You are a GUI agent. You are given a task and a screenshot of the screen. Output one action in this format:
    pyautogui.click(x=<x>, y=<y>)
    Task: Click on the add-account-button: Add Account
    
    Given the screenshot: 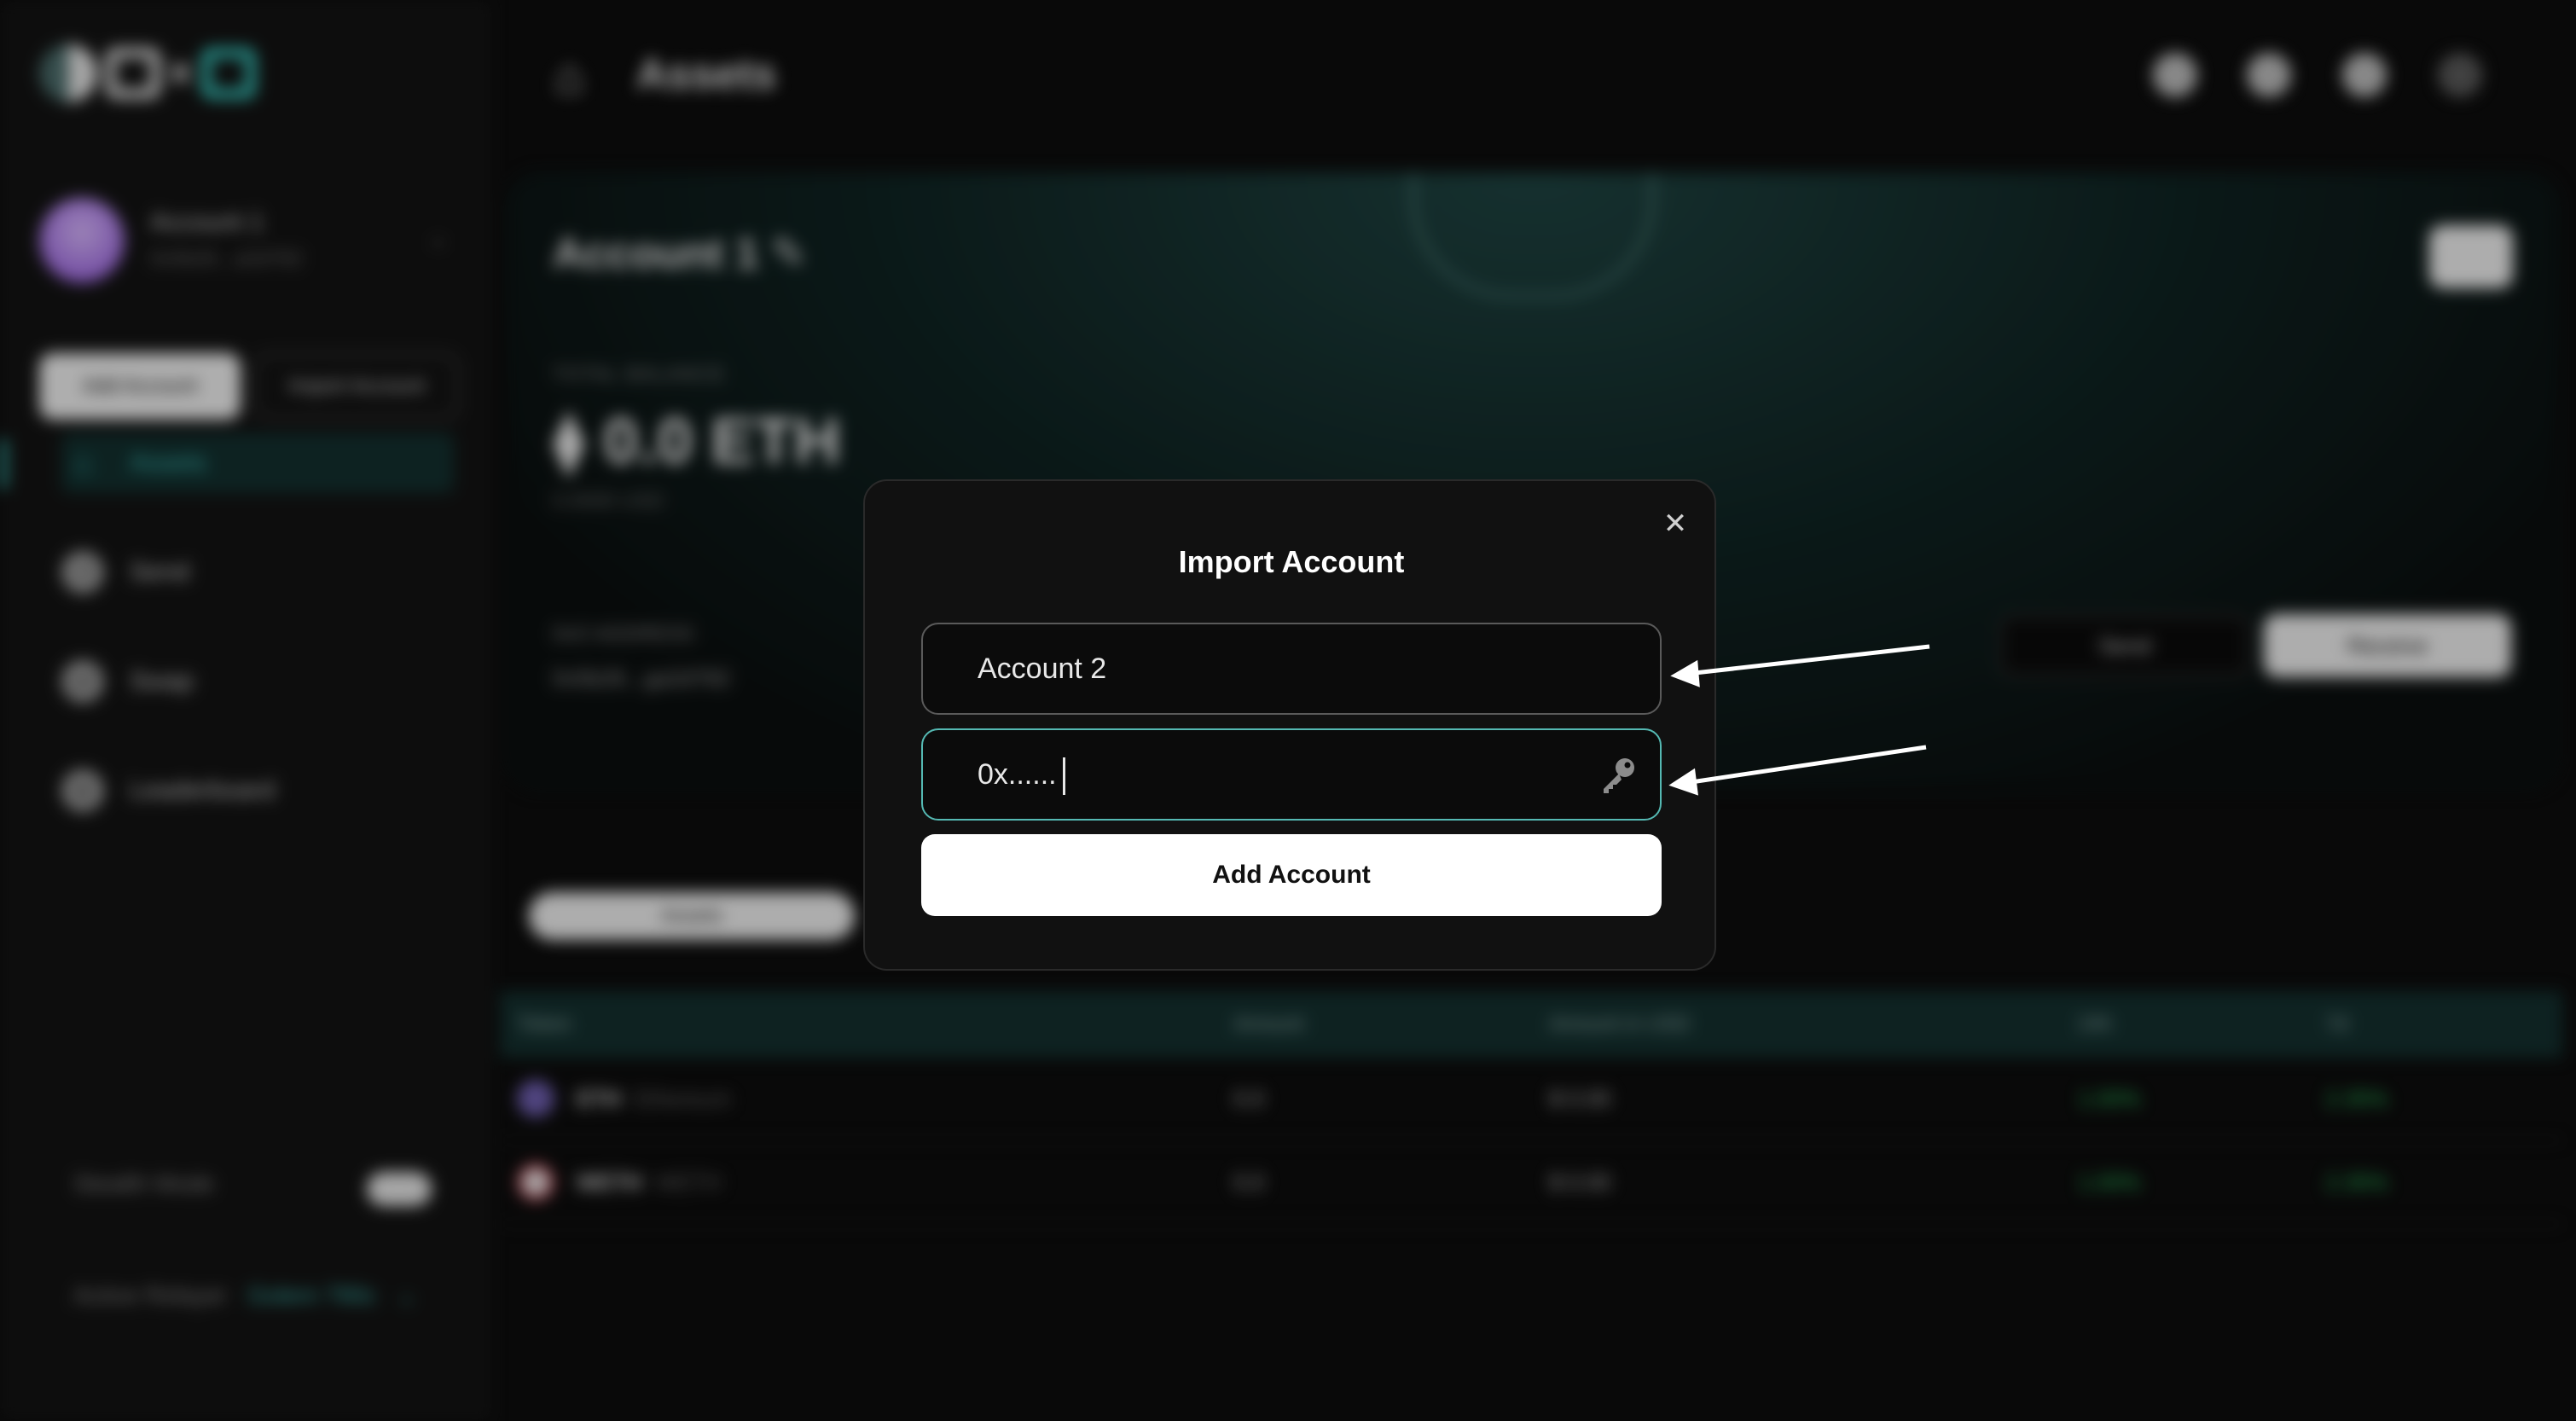 What is the action you would take?
    pyautogui.click(x=1291, y=875)
    